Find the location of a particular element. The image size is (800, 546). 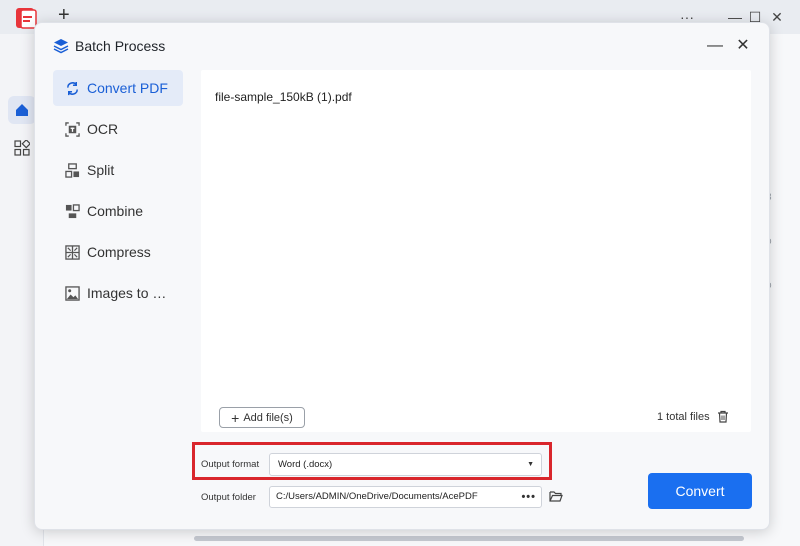

minimize-dialog-icon: — is located at coordinates (715, 47).